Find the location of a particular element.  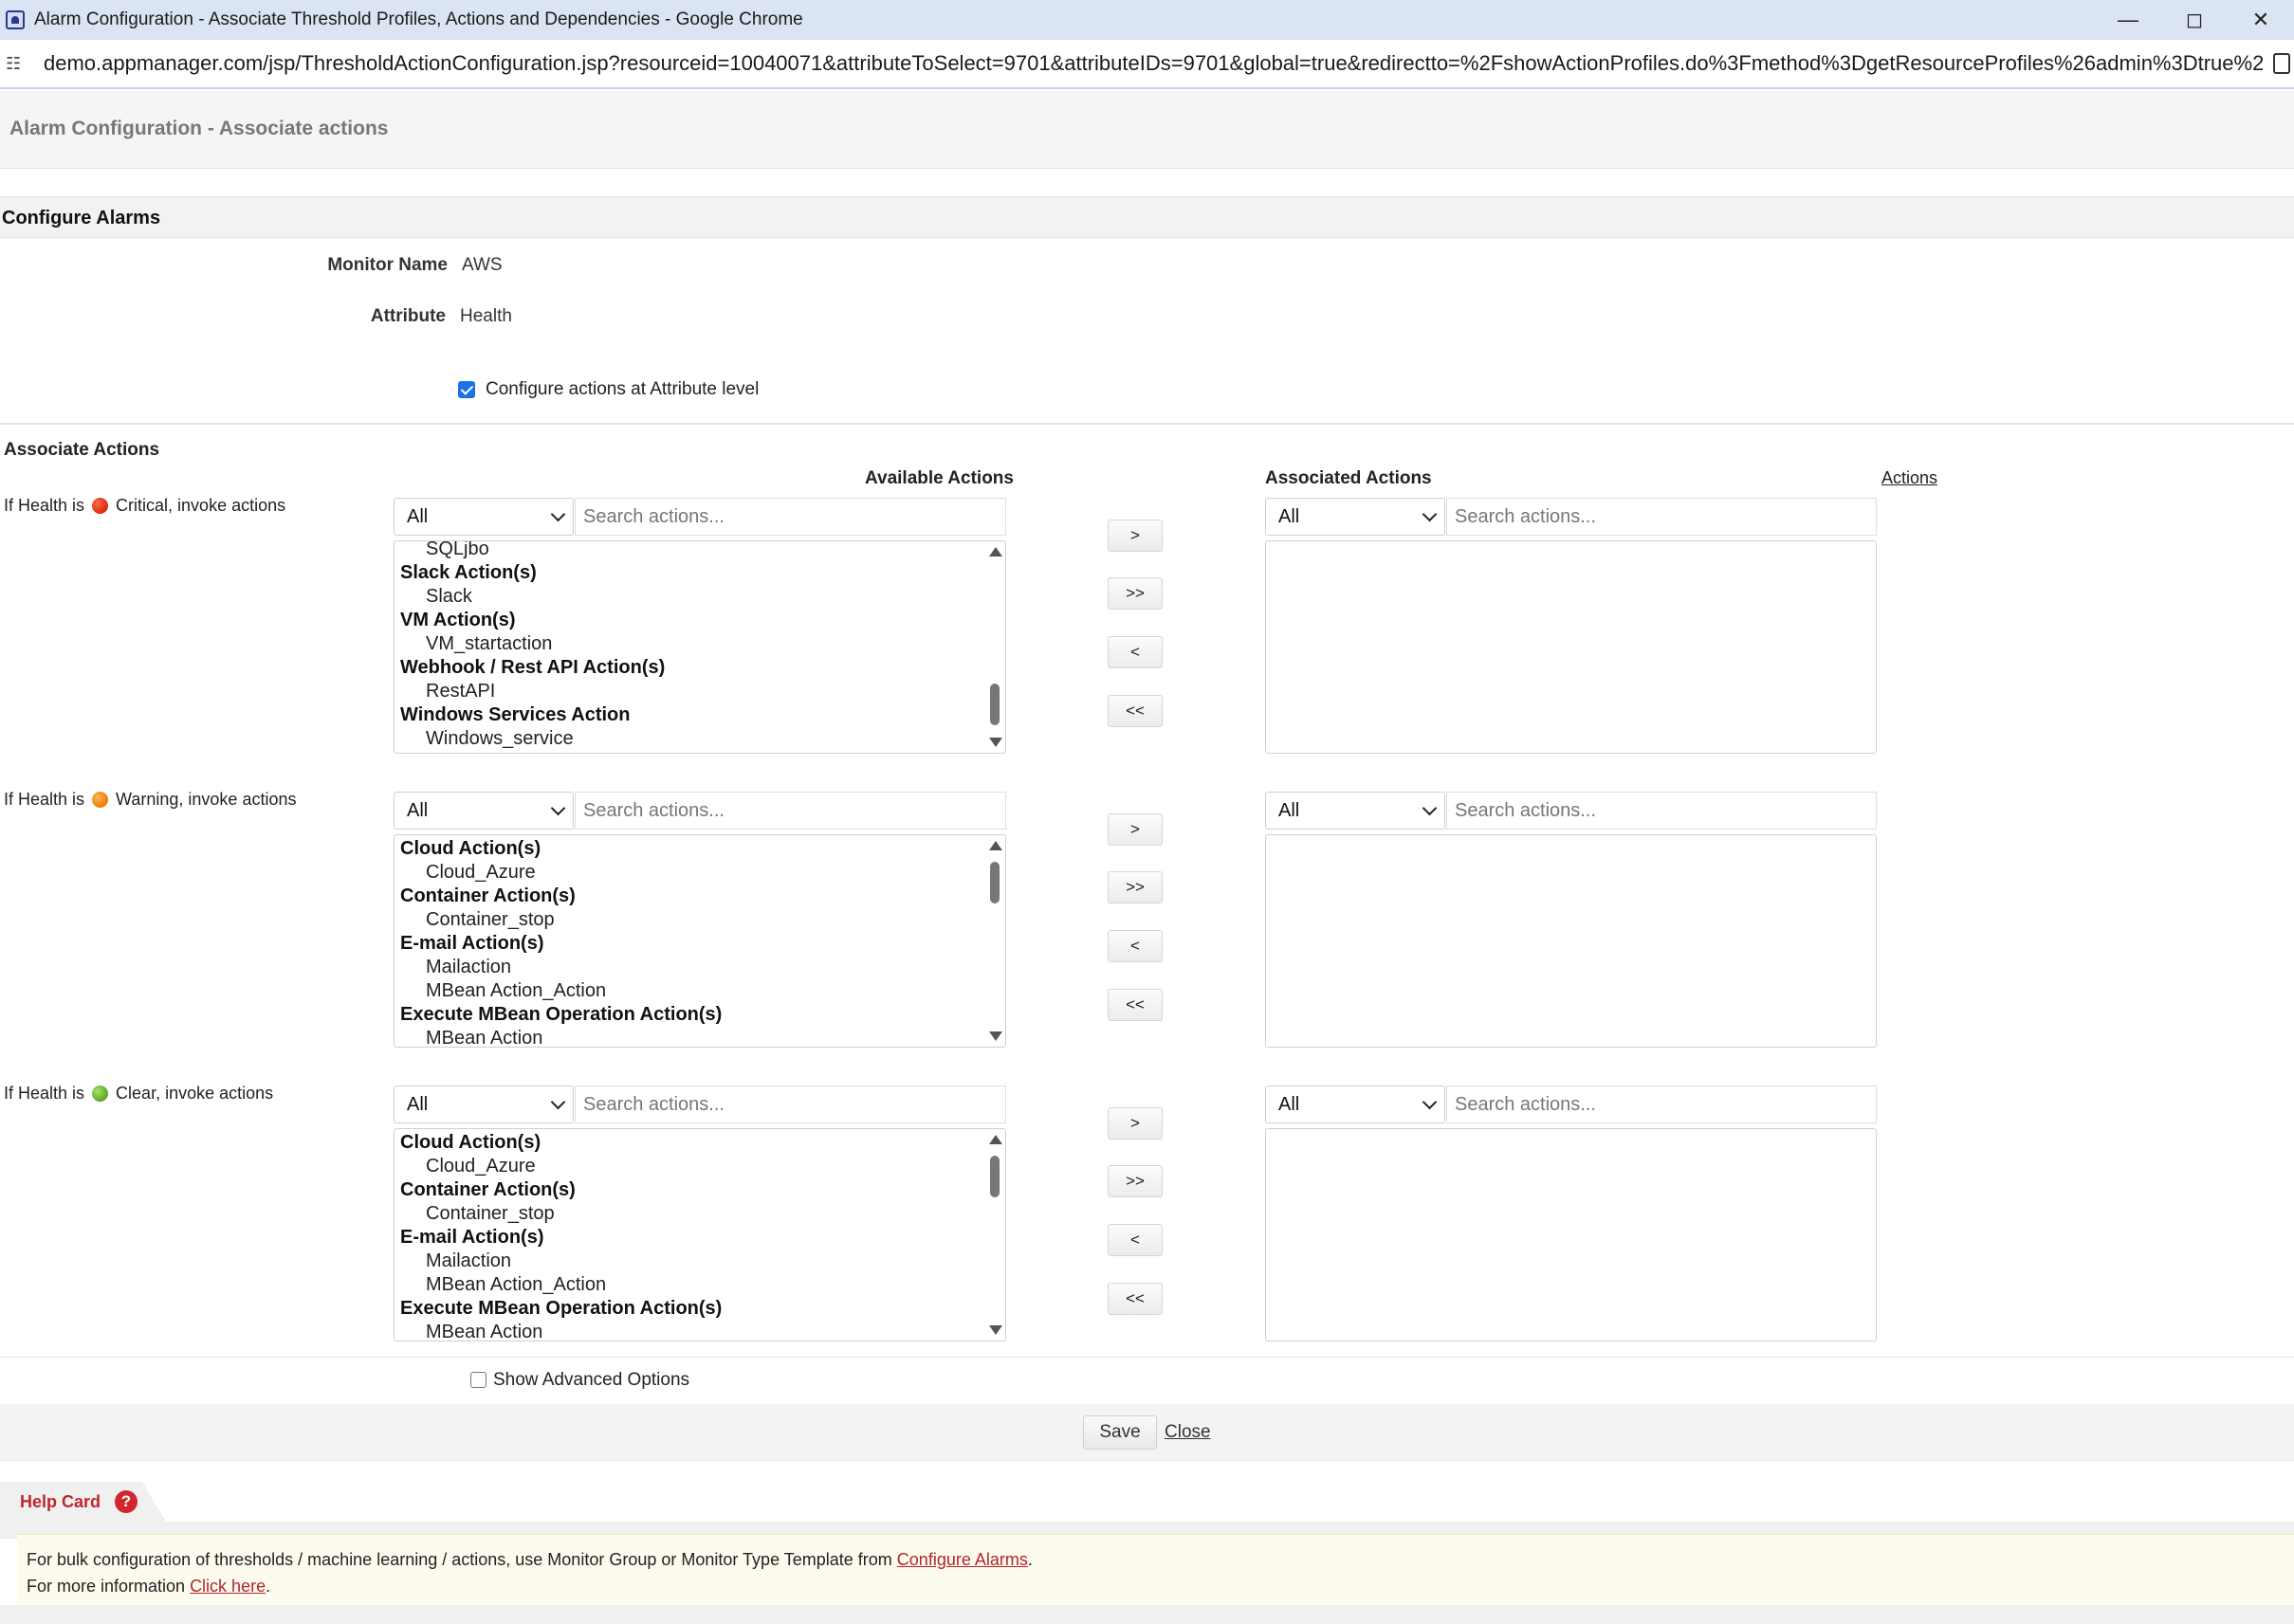

question-icon: ? is located at coordinates (126, 1501).